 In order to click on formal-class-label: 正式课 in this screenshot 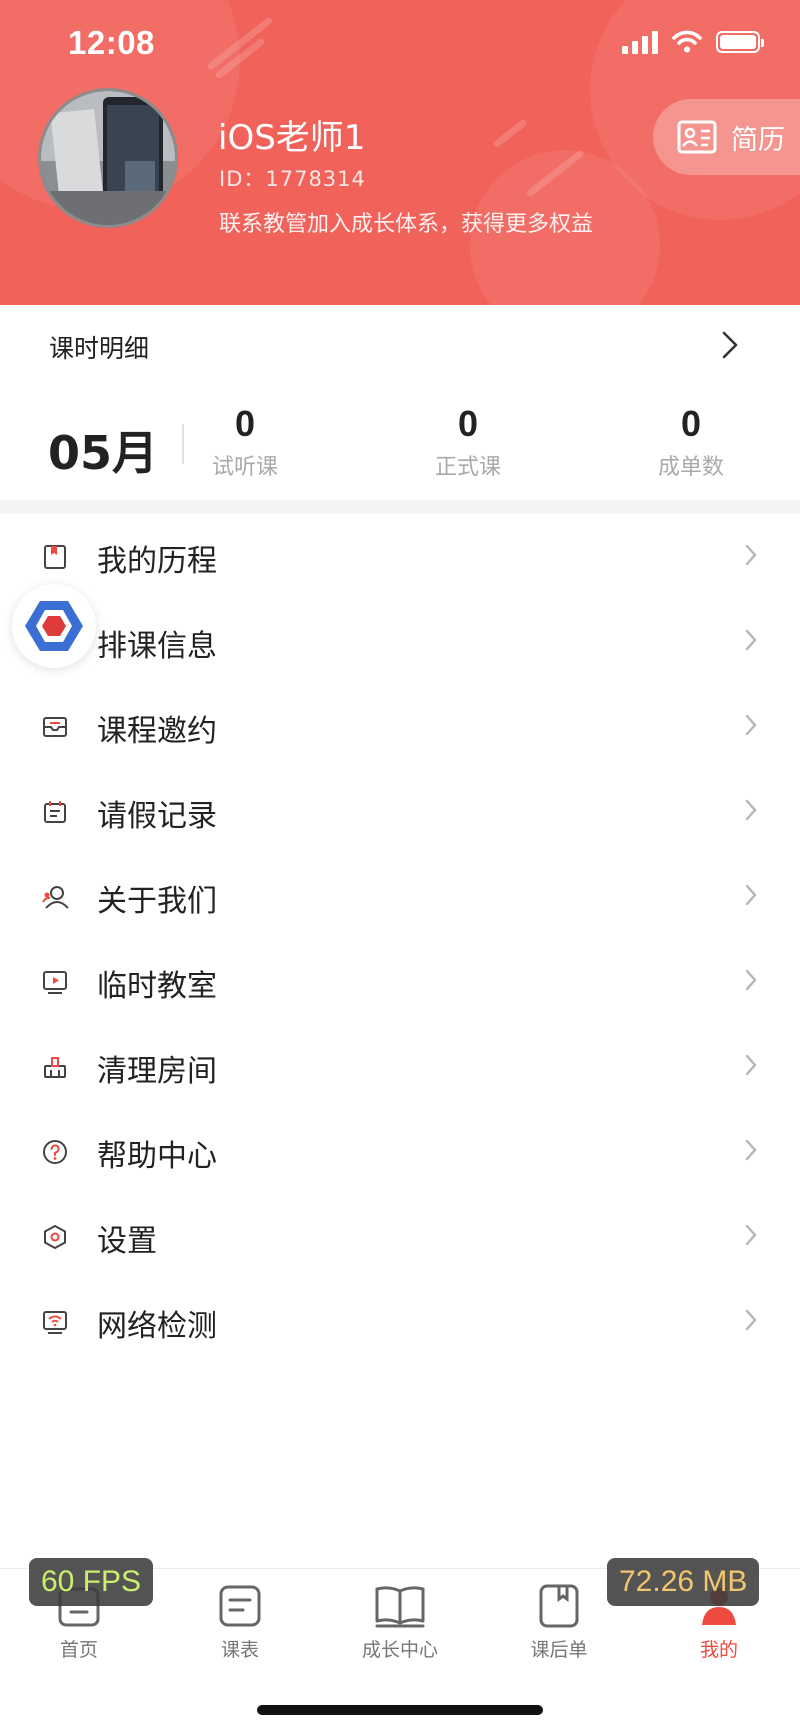, I will do `click(467, 467)`.